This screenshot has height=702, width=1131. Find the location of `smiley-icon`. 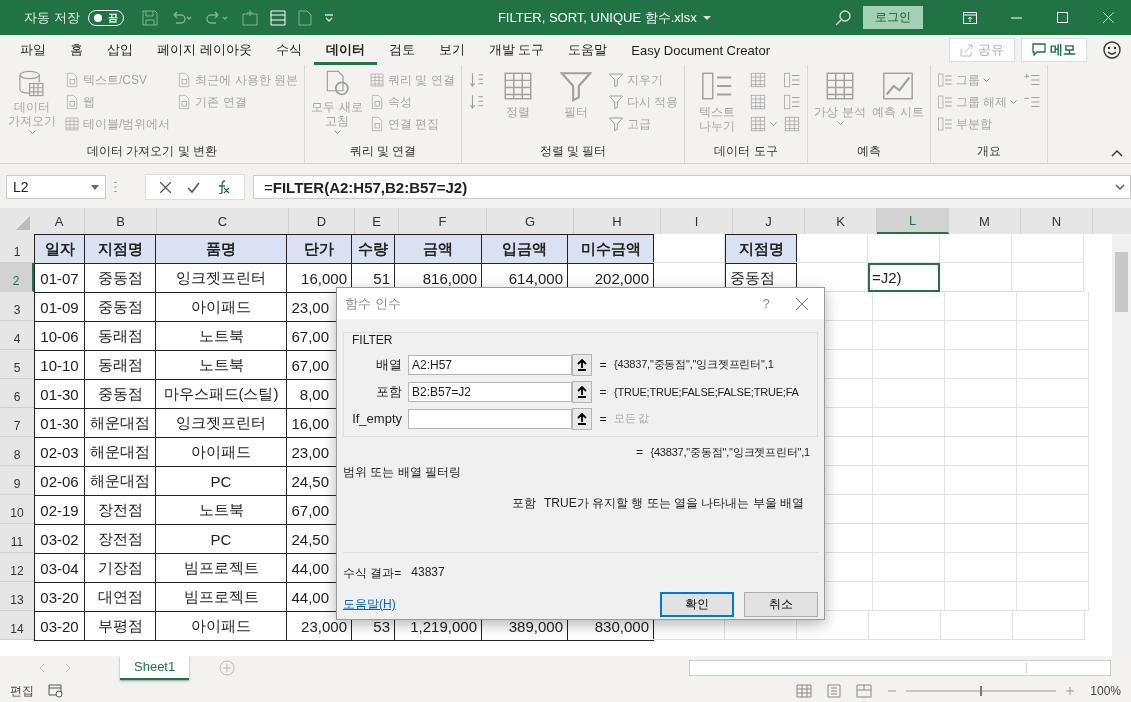

smiley-icon is located at coordinates (1112, 50).